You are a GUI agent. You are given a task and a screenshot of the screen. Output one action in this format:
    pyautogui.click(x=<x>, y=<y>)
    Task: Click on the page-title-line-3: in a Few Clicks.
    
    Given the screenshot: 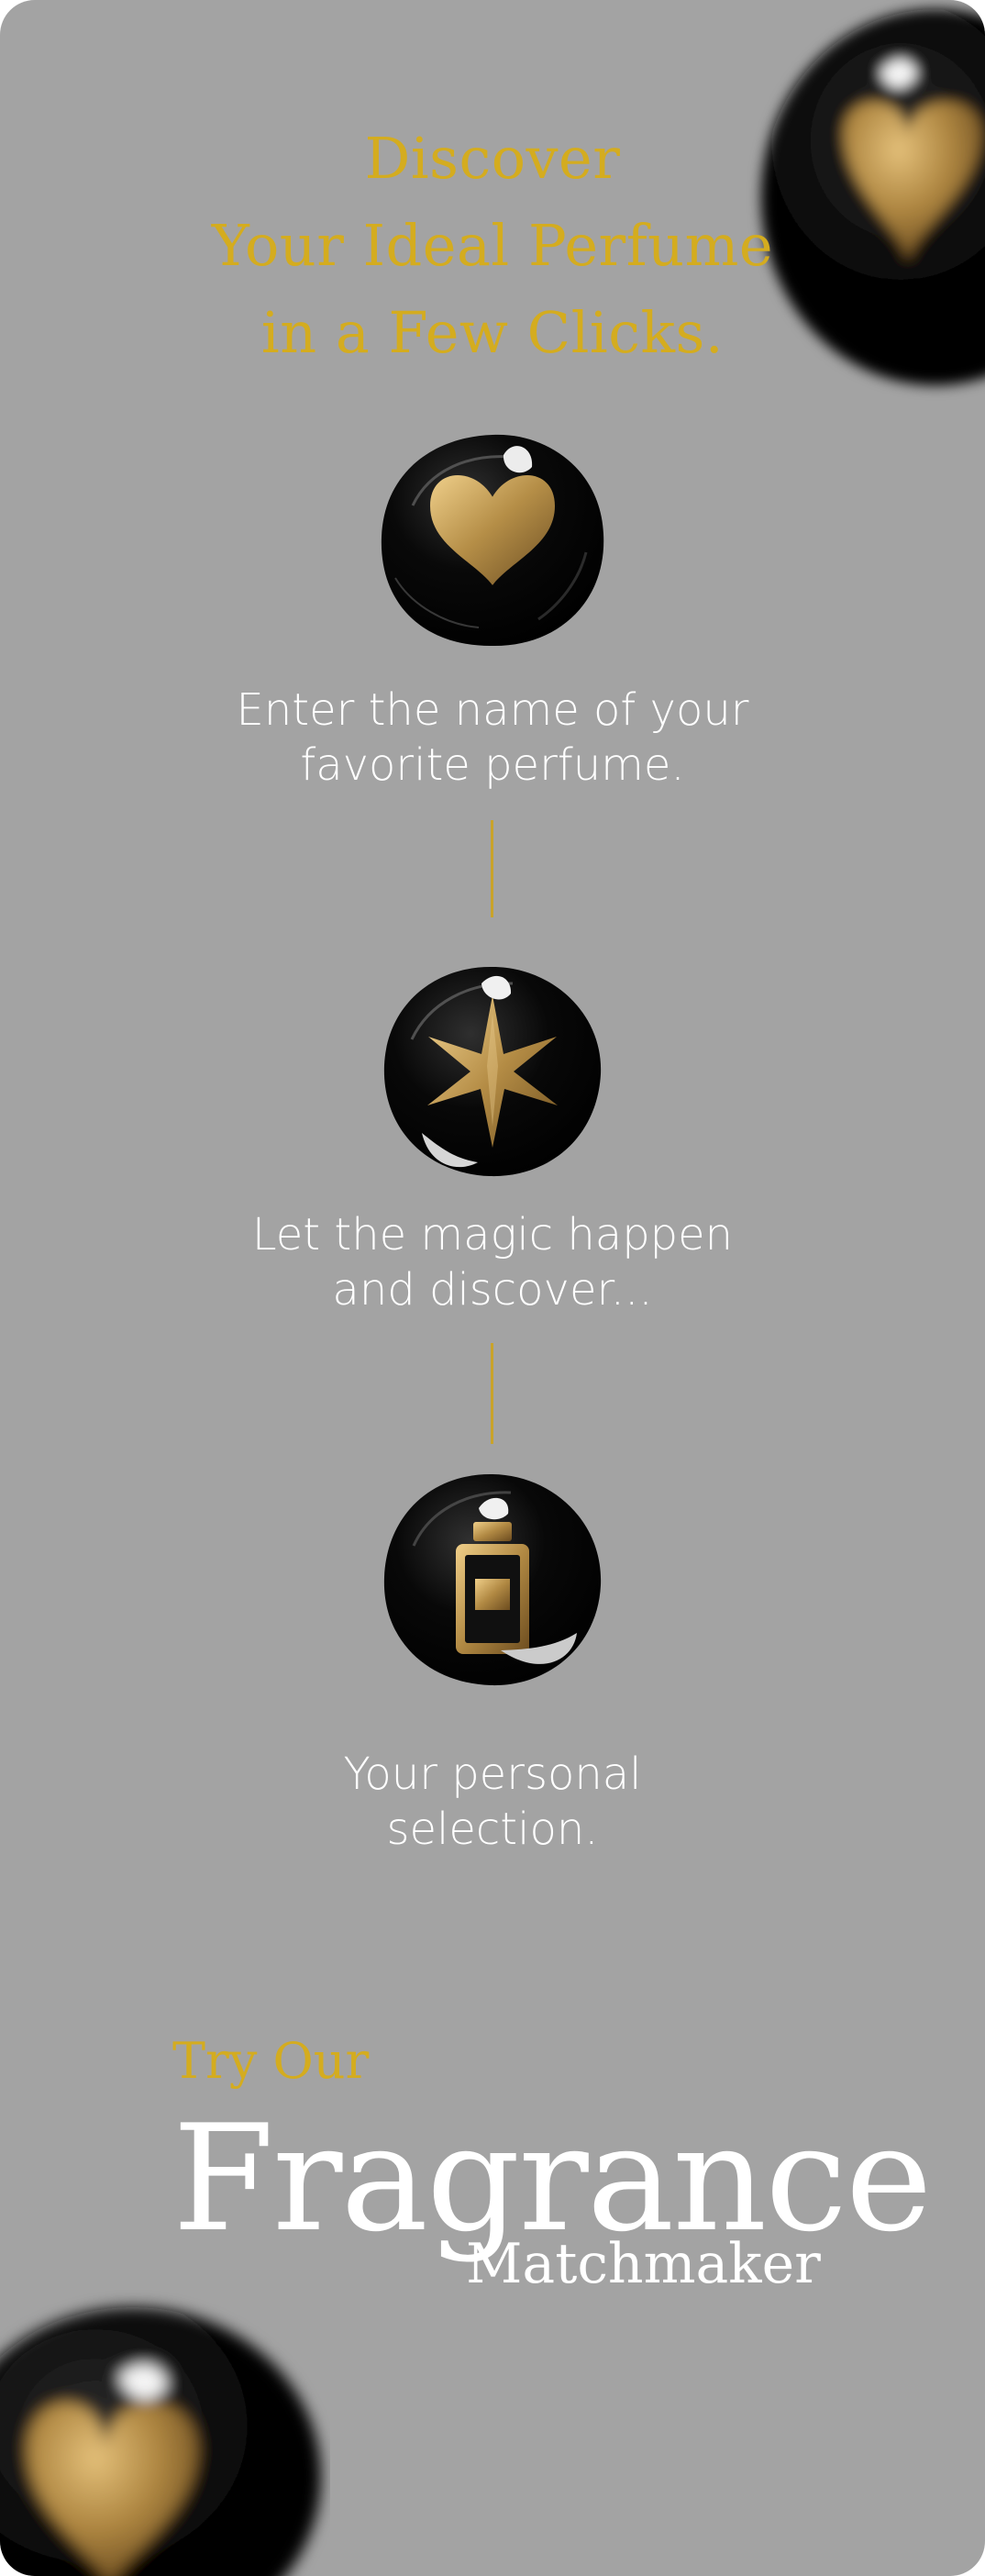 What is the action you would take?
    pyautogui.click(x=492, y=332)
    